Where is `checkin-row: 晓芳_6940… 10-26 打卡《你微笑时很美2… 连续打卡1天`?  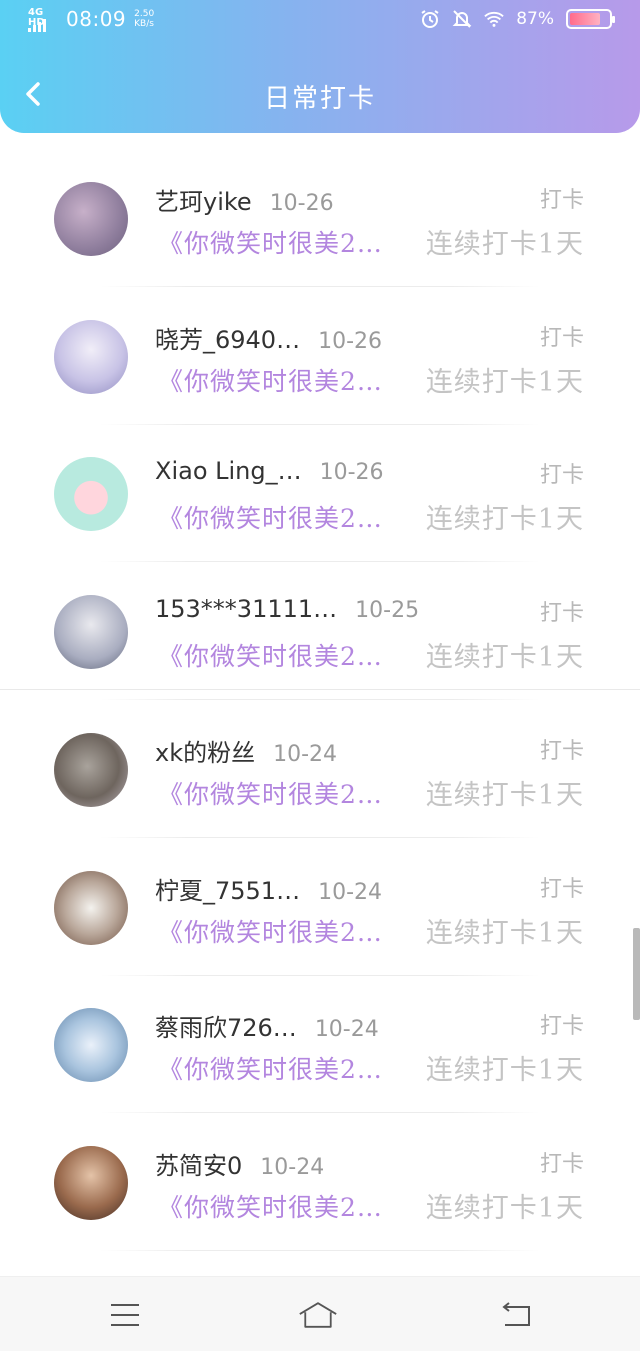 checkin-row: 晓芳_6940… 10-26 打卡《你微笑时很美2… 连续打卡1天 is located at coordinates (320, 356).